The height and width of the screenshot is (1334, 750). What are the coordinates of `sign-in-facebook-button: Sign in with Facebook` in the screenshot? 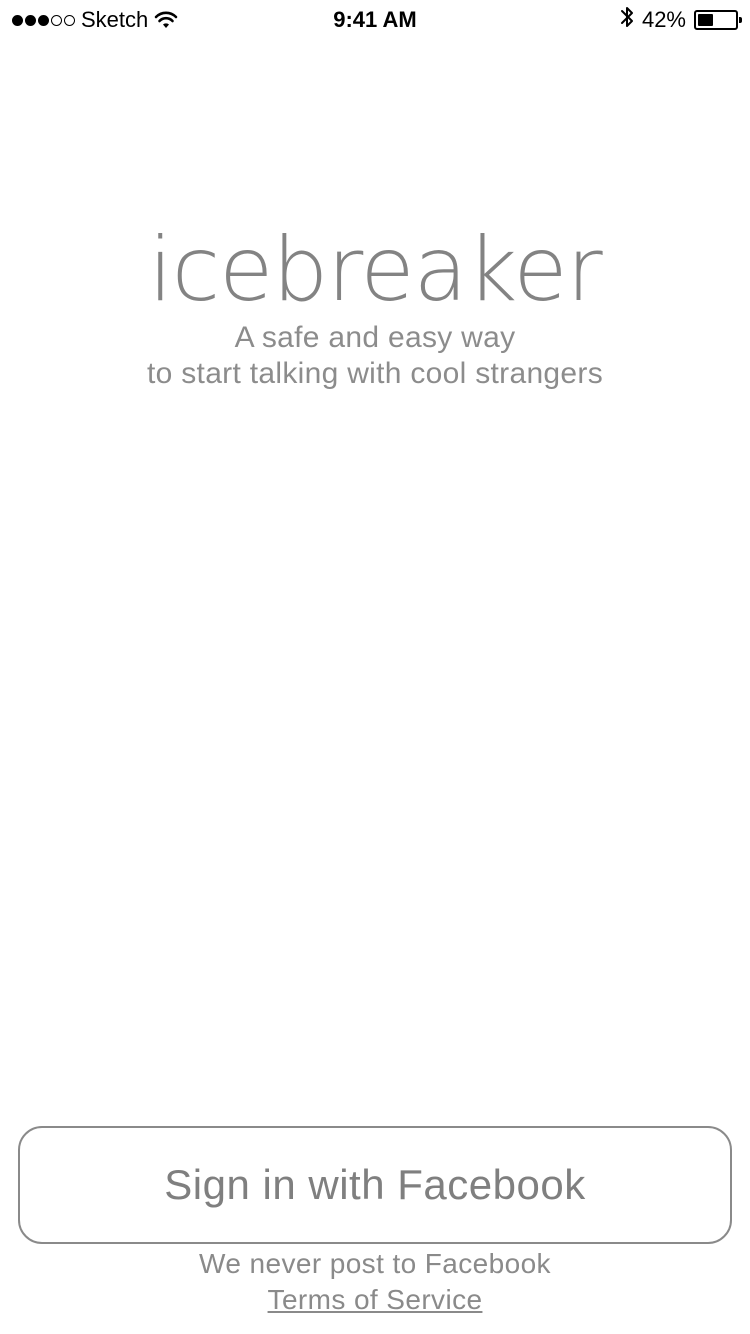 It's located at (375, 1185).